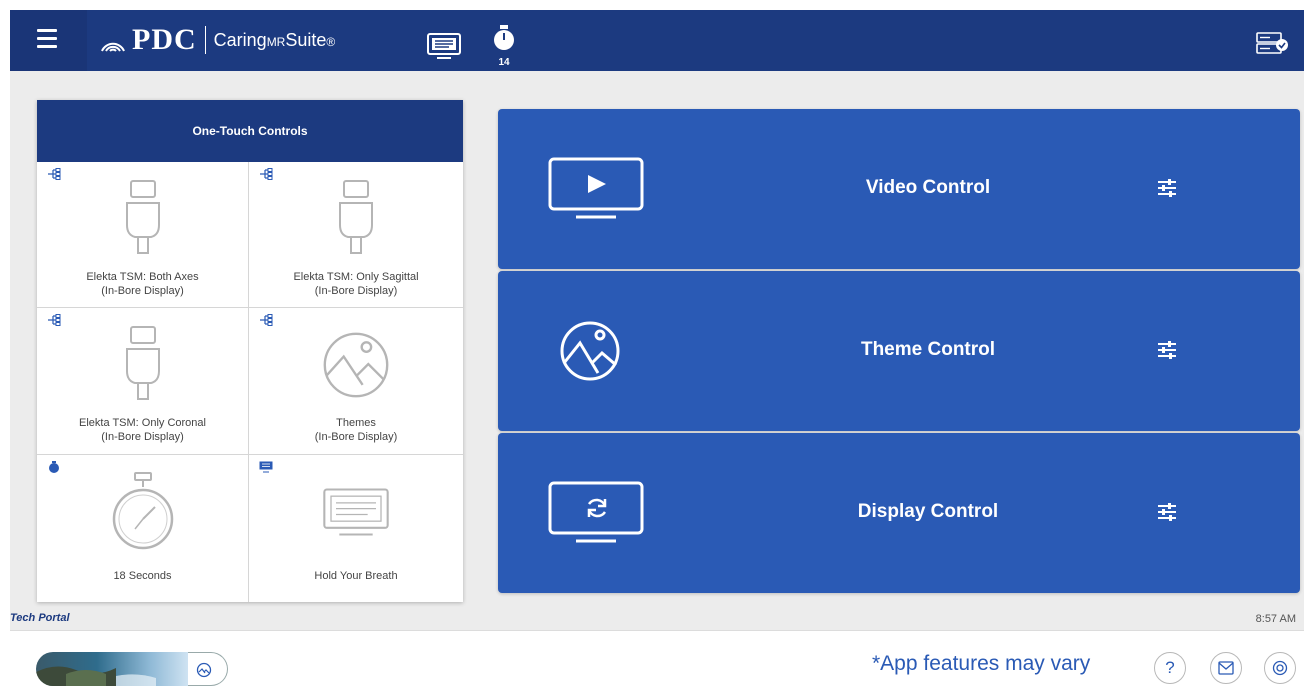  I want to click on suite-suffix: Suite, so click(306, 39).